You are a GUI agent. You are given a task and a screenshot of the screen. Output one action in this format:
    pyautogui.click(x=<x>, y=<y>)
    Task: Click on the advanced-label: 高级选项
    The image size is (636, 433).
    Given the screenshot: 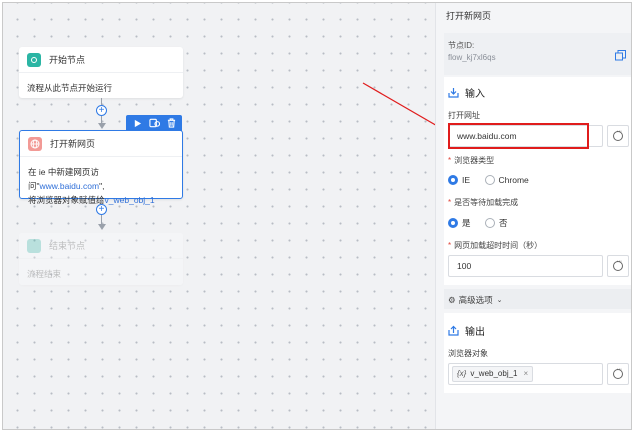 What is the action you would take?
    pyautogui.click(x=475, y=300)
    